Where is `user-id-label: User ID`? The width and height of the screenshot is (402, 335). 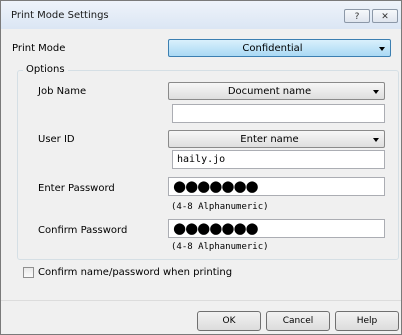 user-id-label: User ID is located at coordinates (56, 139).